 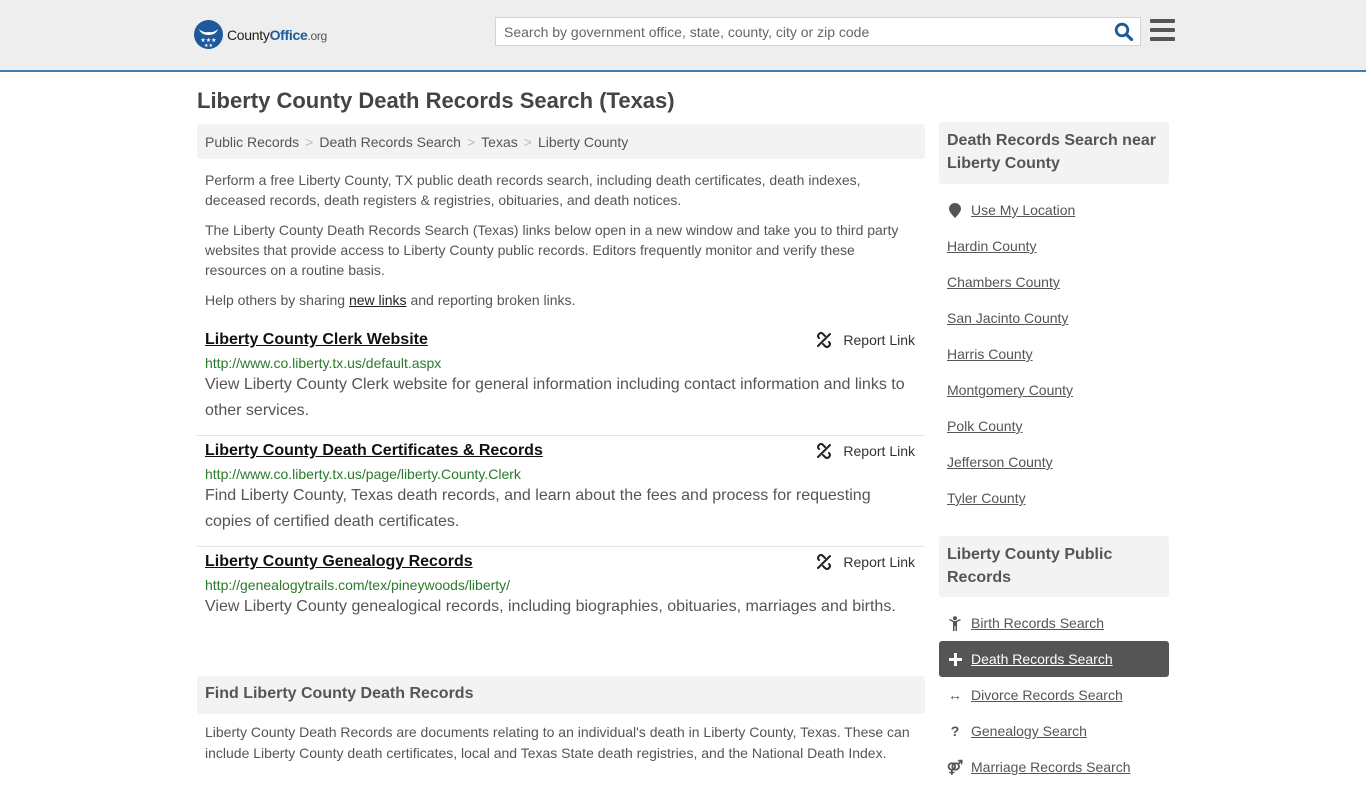 What do you see at coordinates (992, 246) in the screenshot?
I see `nearby-county-link: Hardin County` at bounding box center [992, 246].